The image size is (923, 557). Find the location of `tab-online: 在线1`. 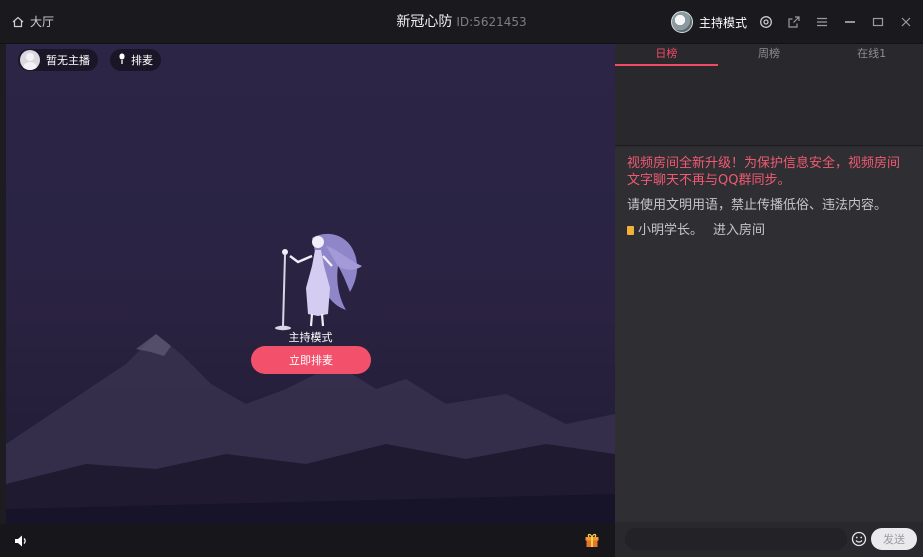

tab-online: 在线1 is located at coordinates (871, 55).